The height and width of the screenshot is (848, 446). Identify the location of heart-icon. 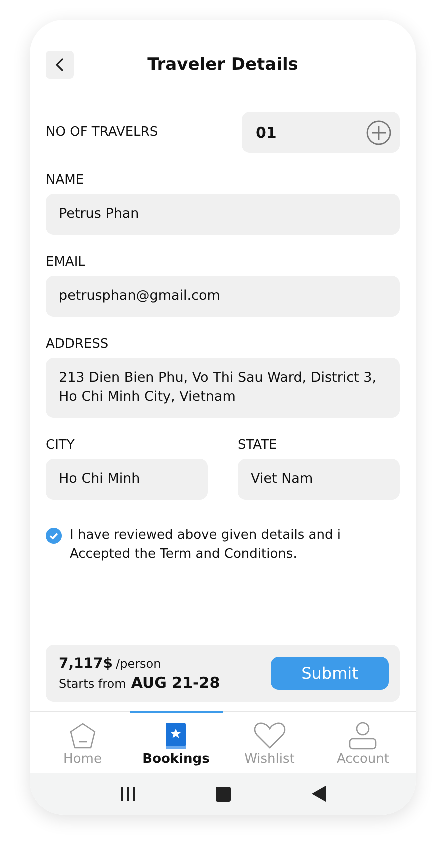
(269, 736).